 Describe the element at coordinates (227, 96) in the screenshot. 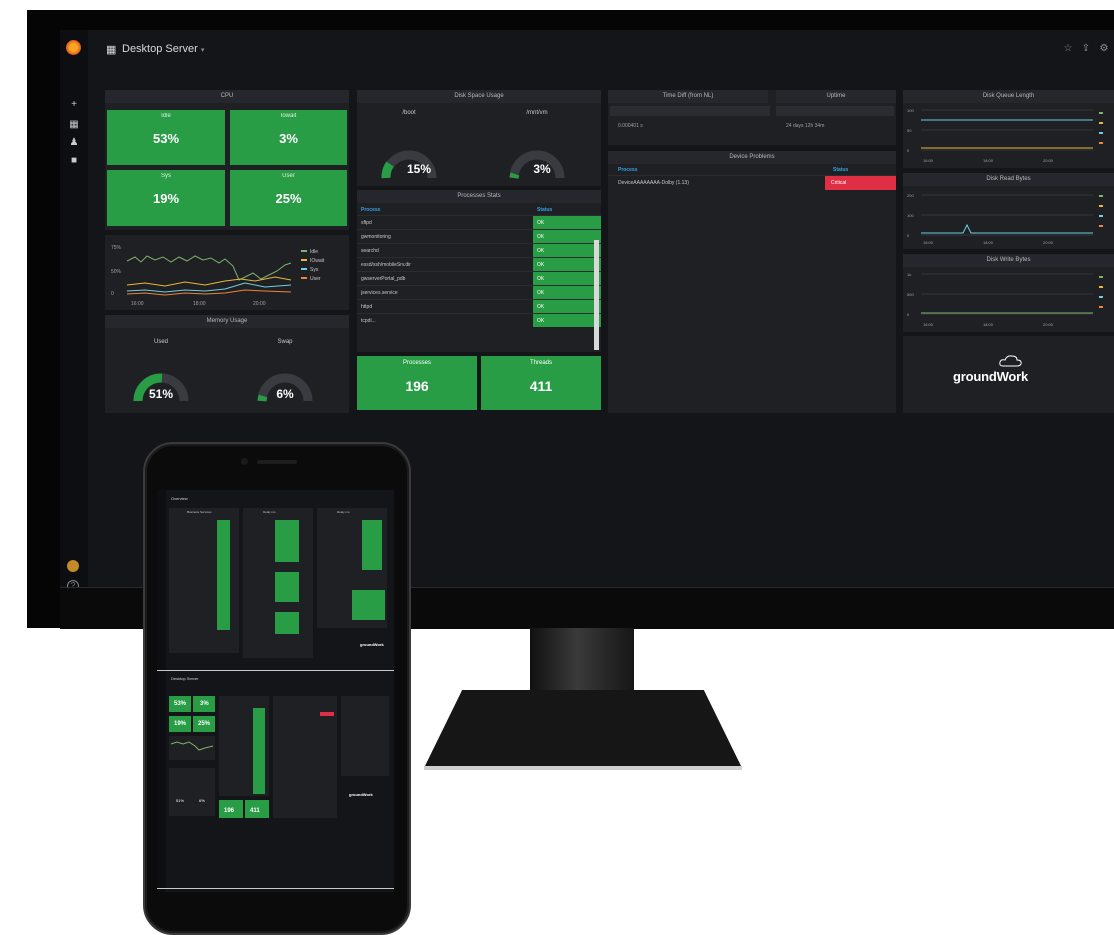

I see `cpu-title: CPU` at that location.